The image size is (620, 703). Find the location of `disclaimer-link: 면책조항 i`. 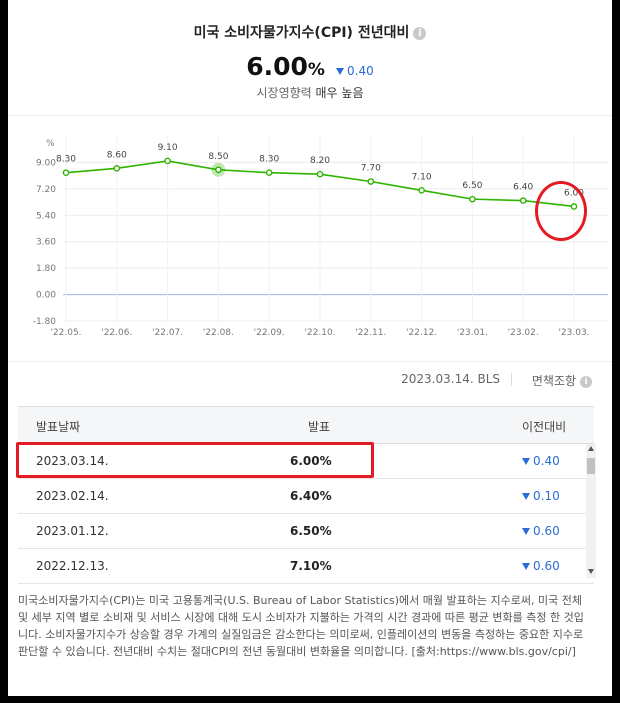

disclaimer-link: 면책조항 i is located at coordinates (562, 380).